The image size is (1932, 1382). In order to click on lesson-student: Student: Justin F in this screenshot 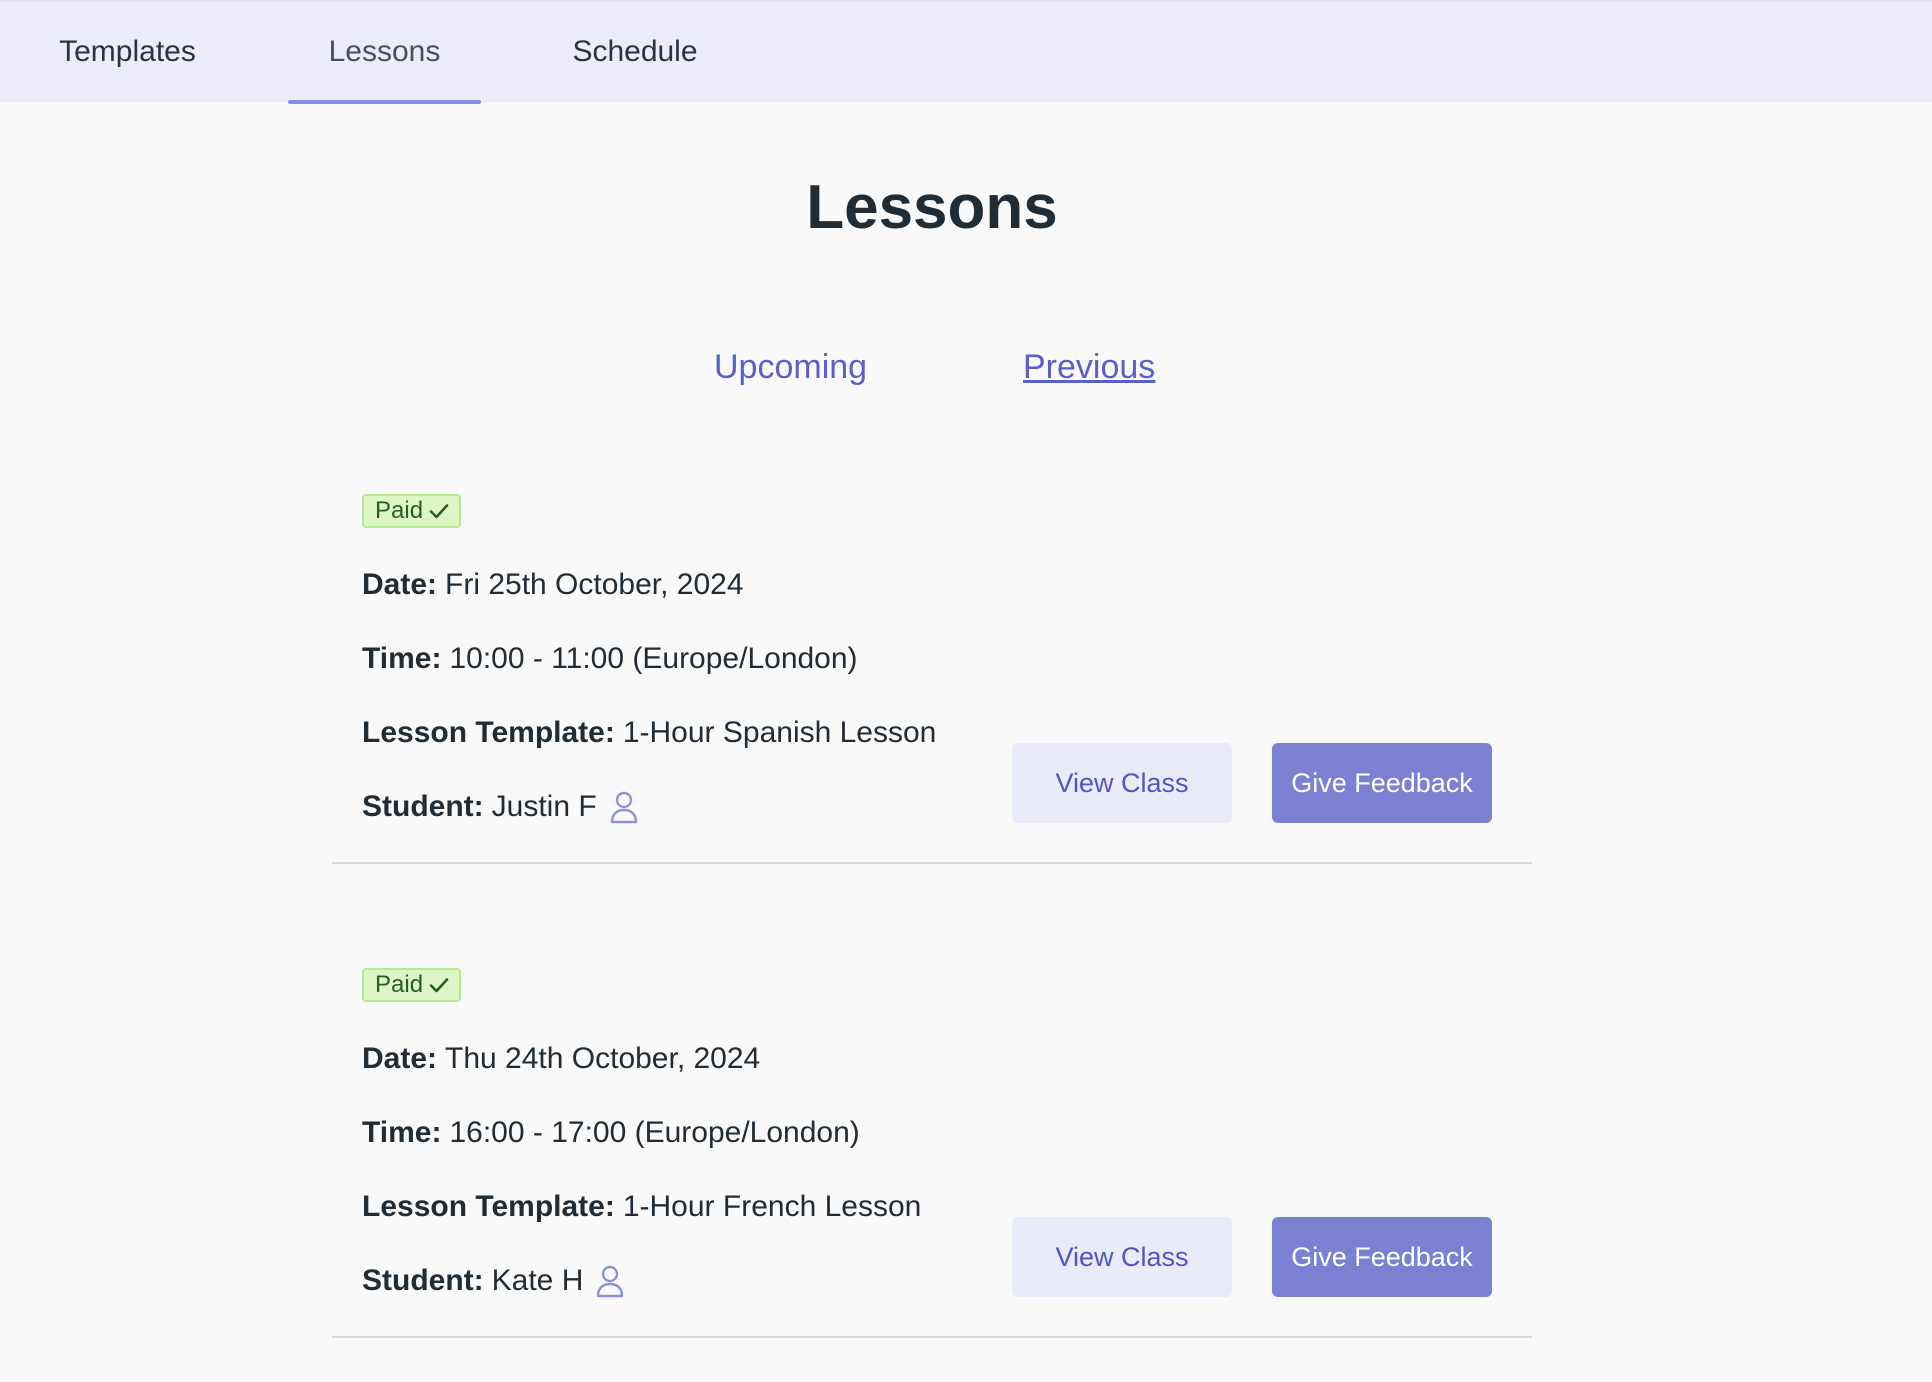, I will do `click(500, 807)`.